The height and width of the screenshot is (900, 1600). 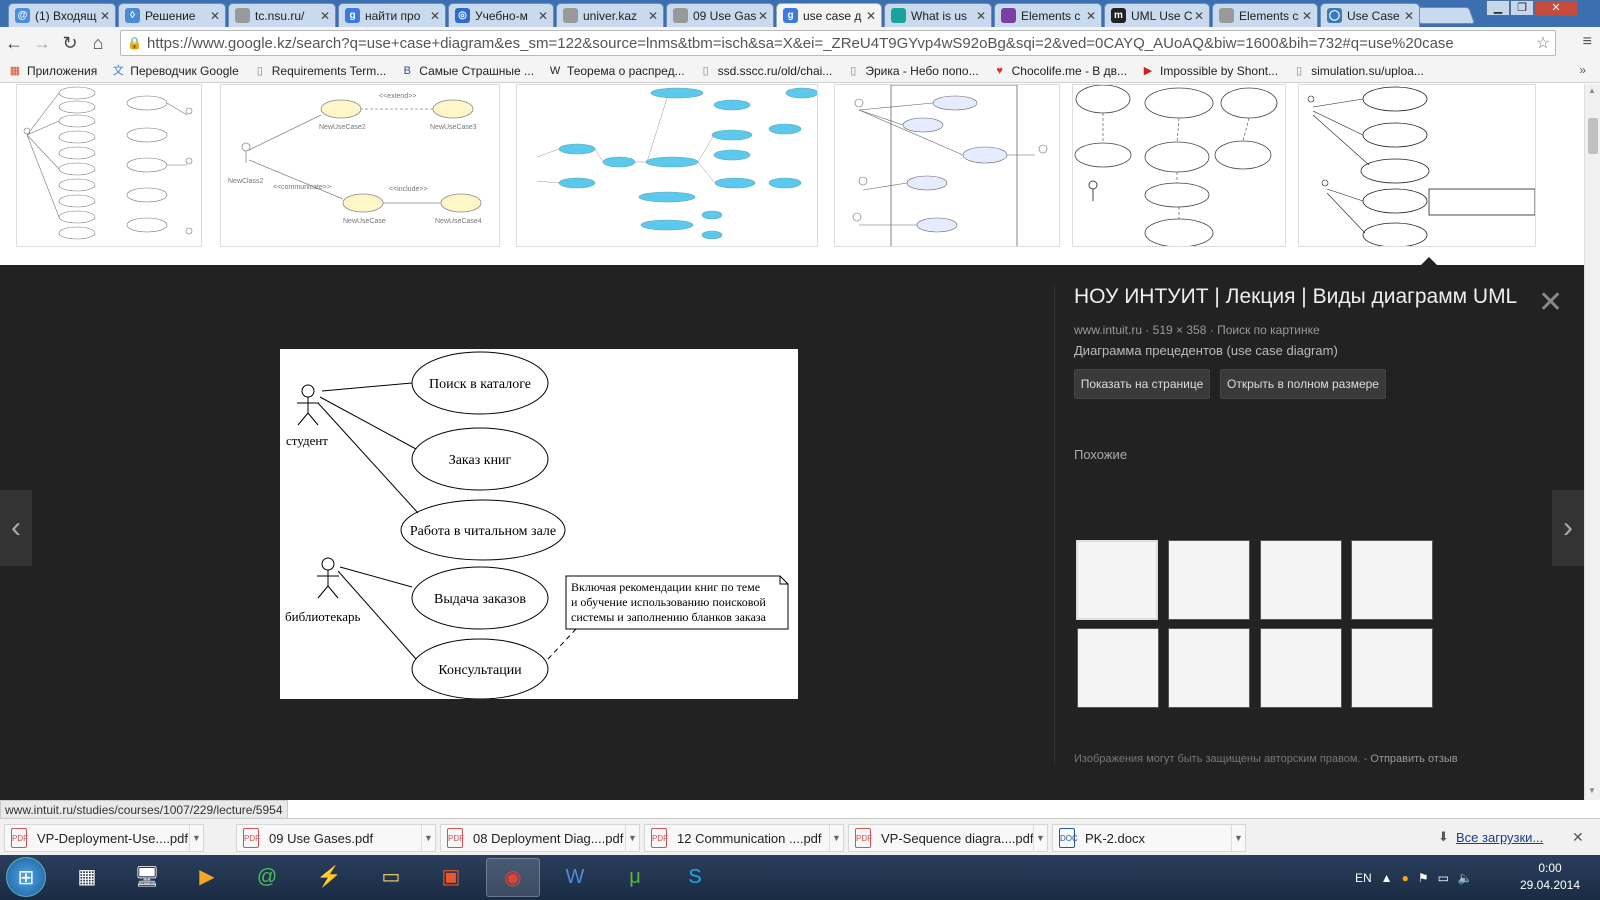 What do you see at coordinates (26, 877) in the screenshot?
I see `start-button: ⊞` at bounding box center [26, 877].